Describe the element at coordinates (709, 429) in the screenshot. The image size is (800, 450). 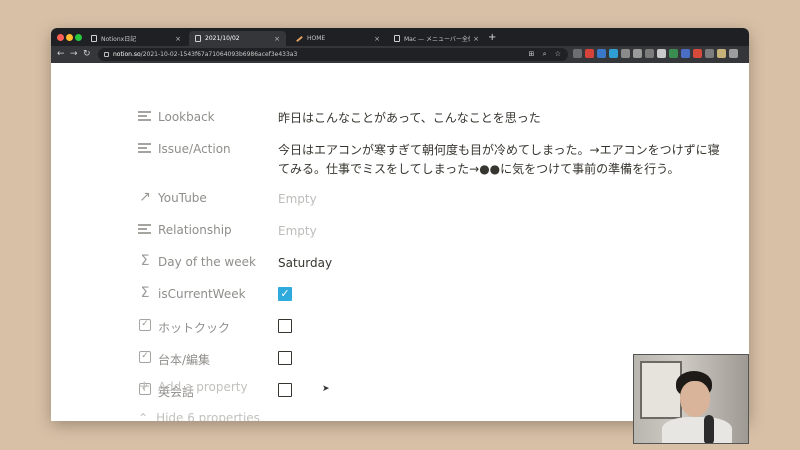
I see `microphone-icon` at that location.